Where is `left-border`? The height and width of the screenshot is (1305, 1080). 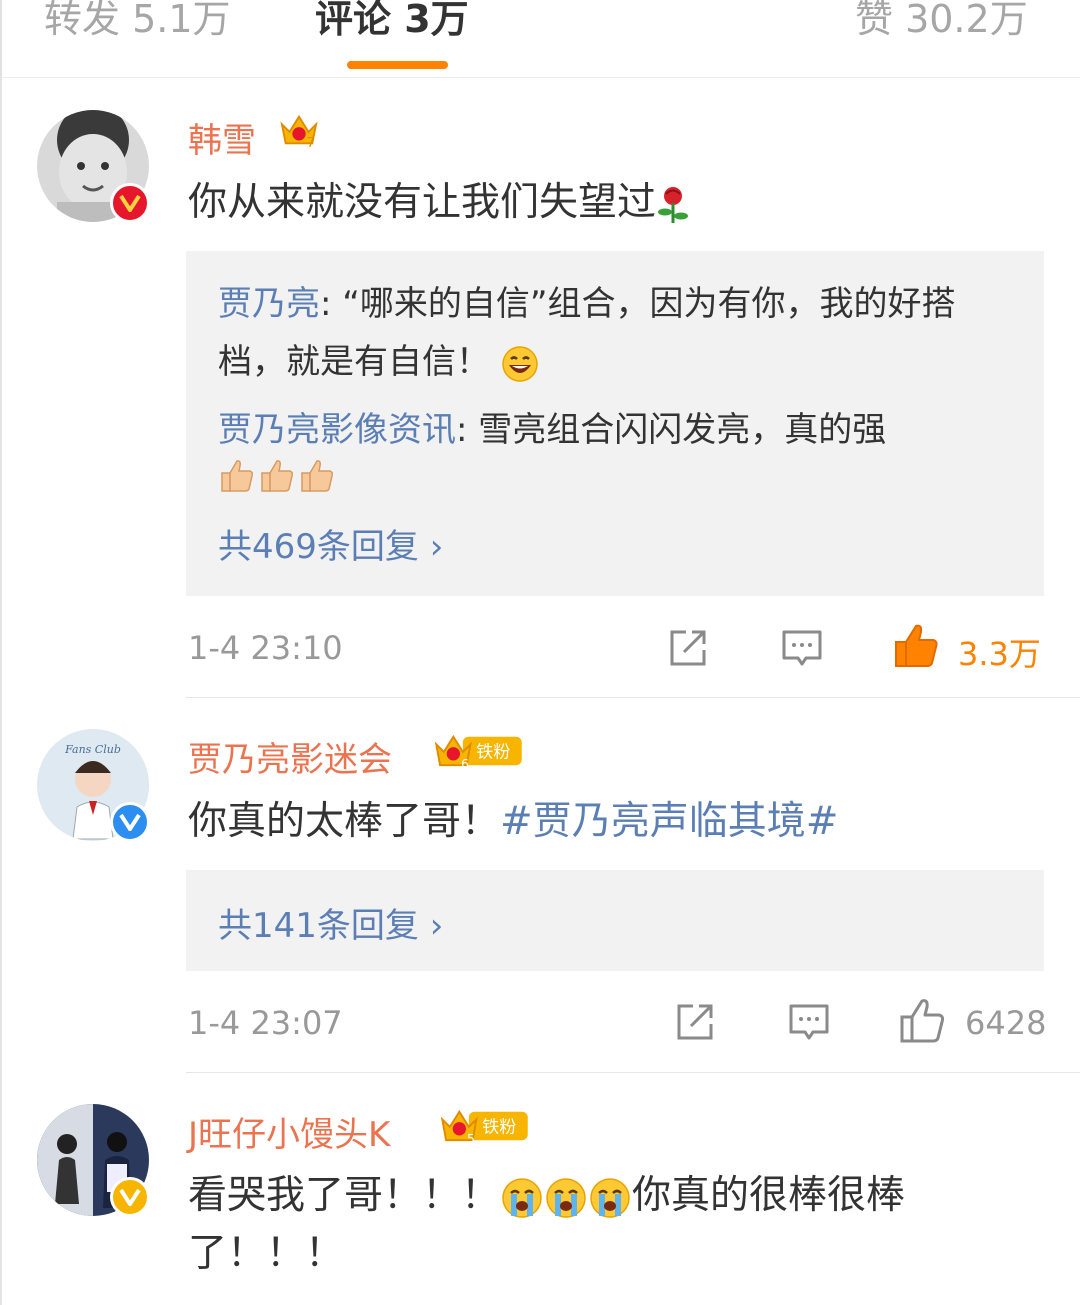 left-border is located at coordinates (1, 691).